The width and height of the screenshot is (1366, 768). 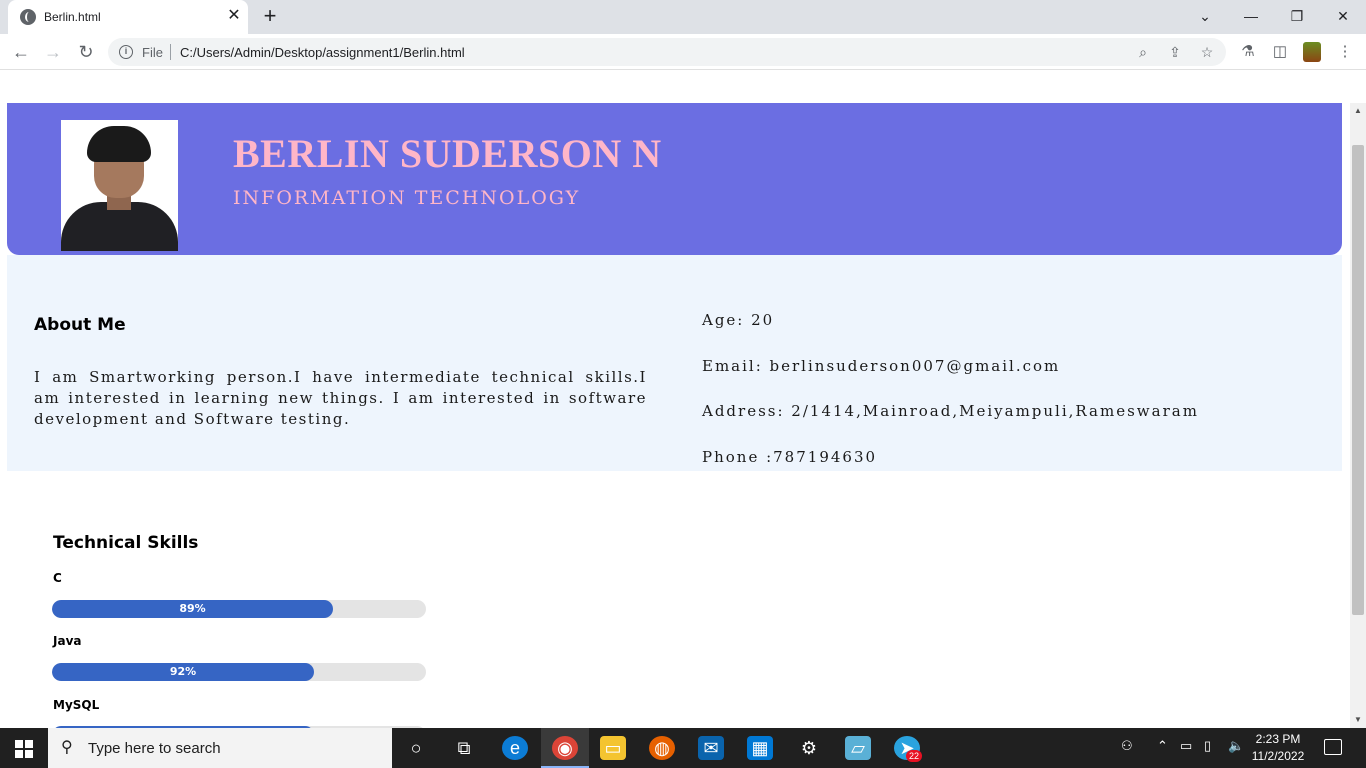 What do you see at coordinates (86, 52) in the screenshot?
I see `reload-icon: ↻` at bounding box center [86, 52].